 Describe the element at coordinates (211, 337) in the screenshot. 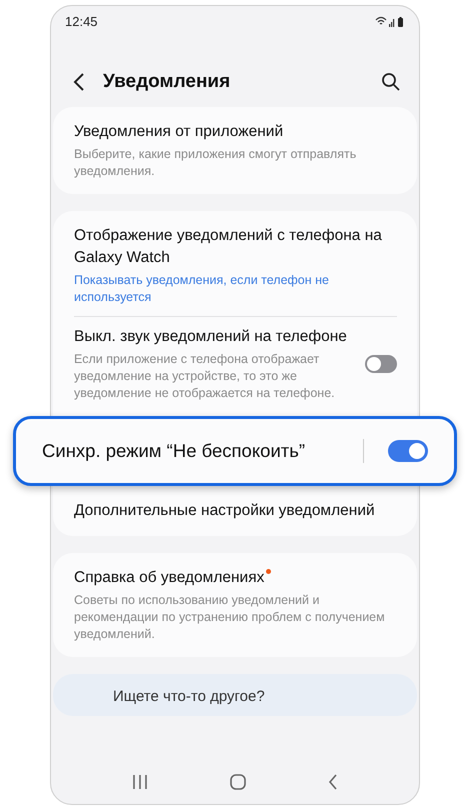

I see `item-title: Выкл. звук уведомлений на телефоне` at that location.